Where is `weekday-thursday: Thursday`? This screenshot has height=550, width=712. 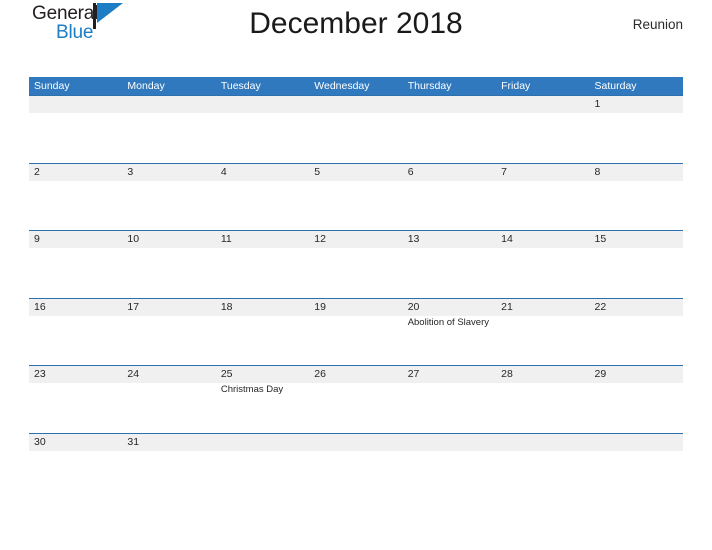
weekday-thursday: Thursday is located at coordinates (429, 86).